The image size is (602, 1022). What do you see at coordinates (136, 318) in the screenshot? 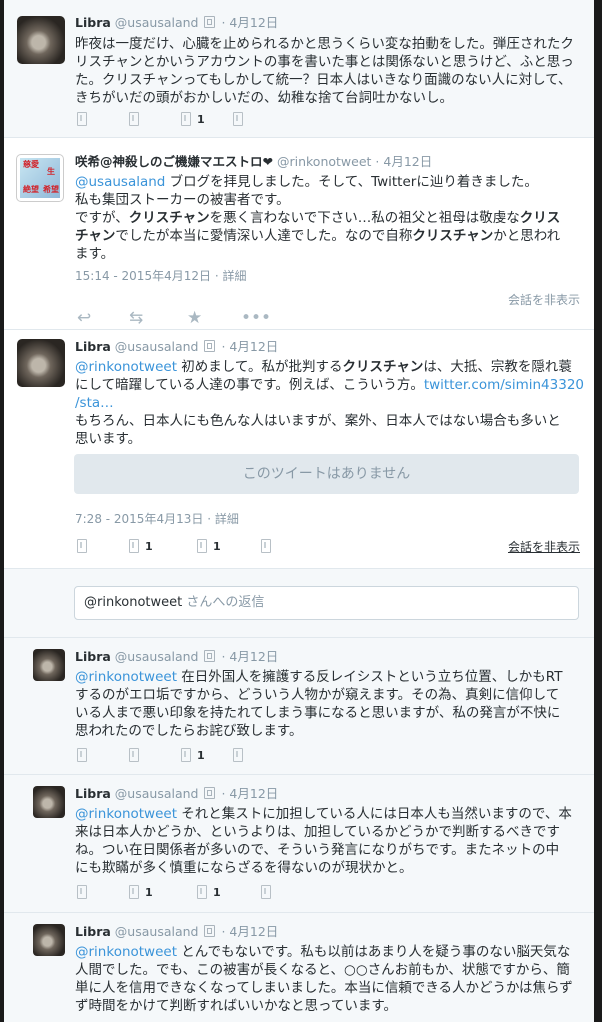
I see `retweet-icon: ⇆` at bounding box center [136, 318].